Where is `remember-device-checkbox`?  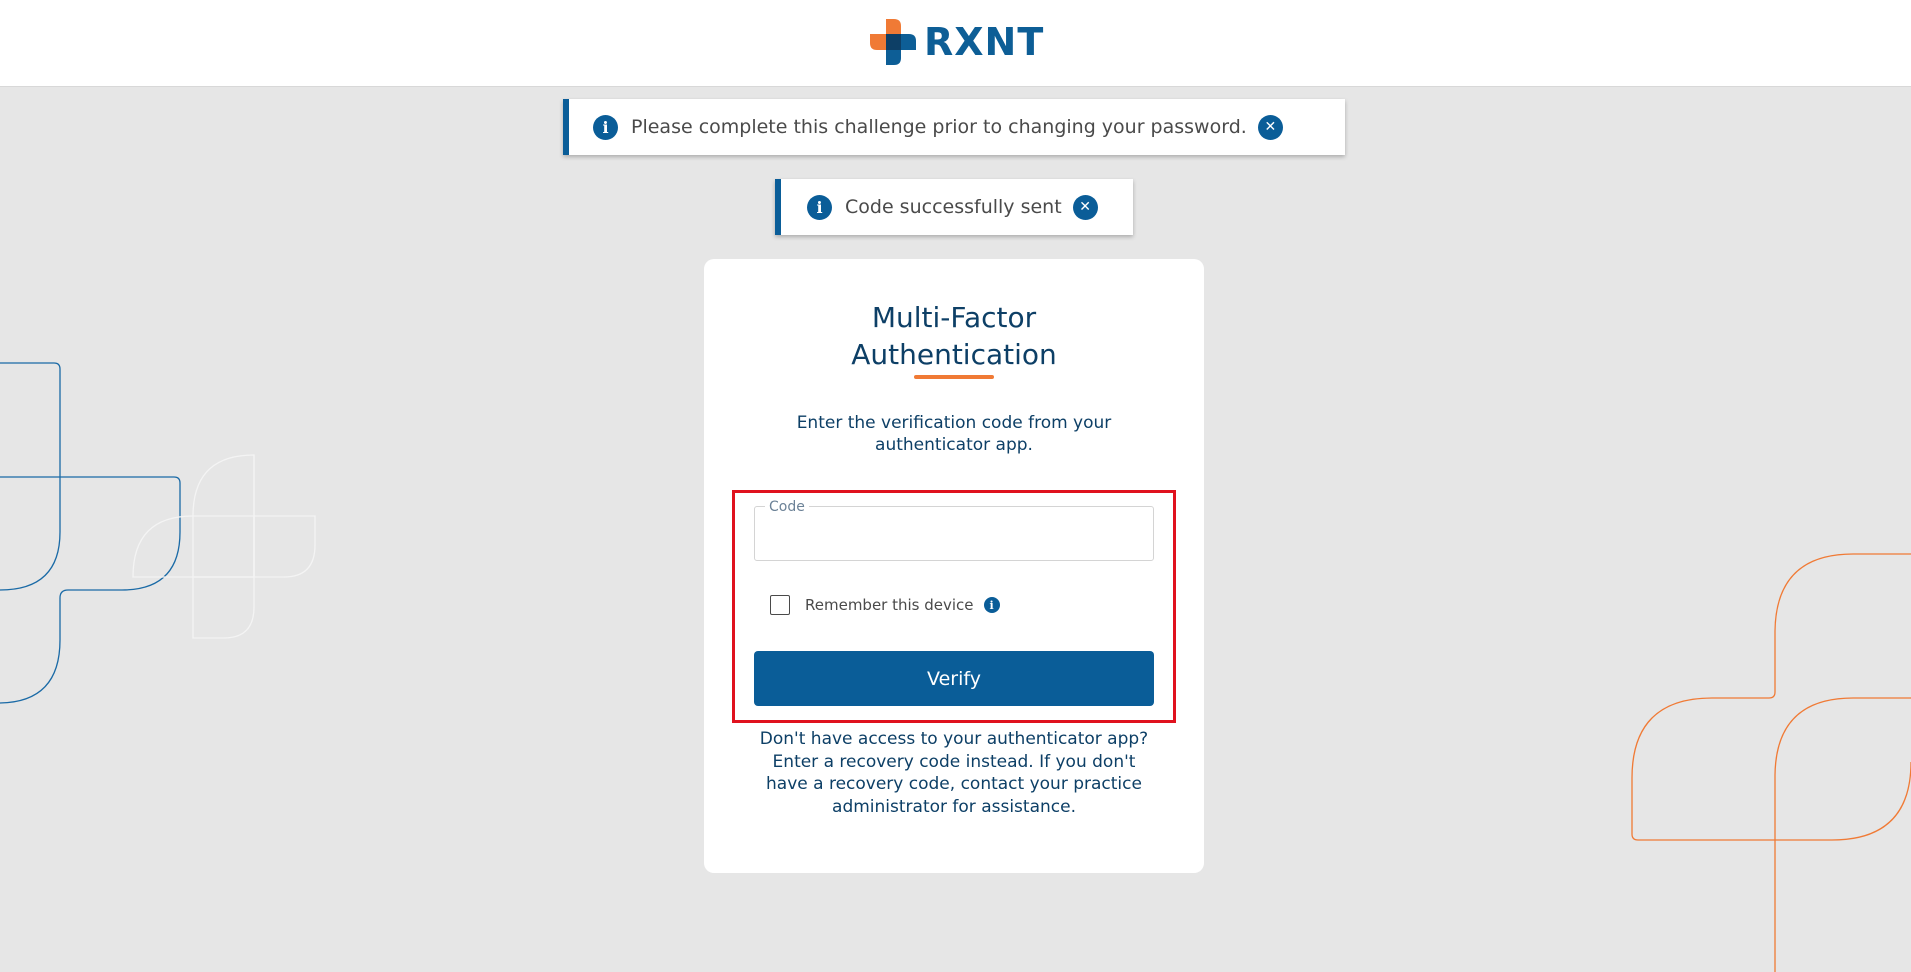 remember-device-checkbox is located at coordinates (780, 605).